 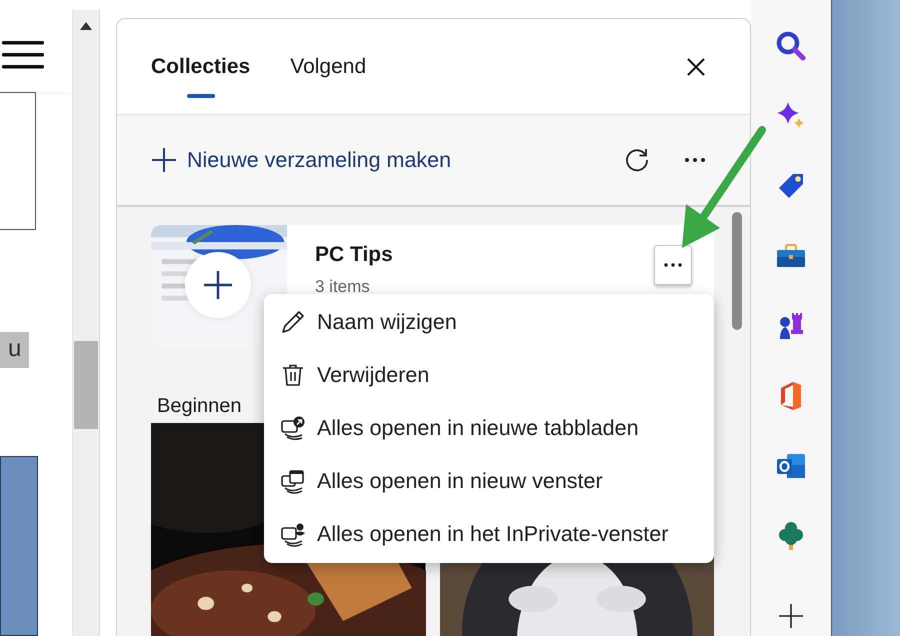 I want to click on menu-item: Alles openen in nieuwe tabbladen, so click(x=489, y=428).